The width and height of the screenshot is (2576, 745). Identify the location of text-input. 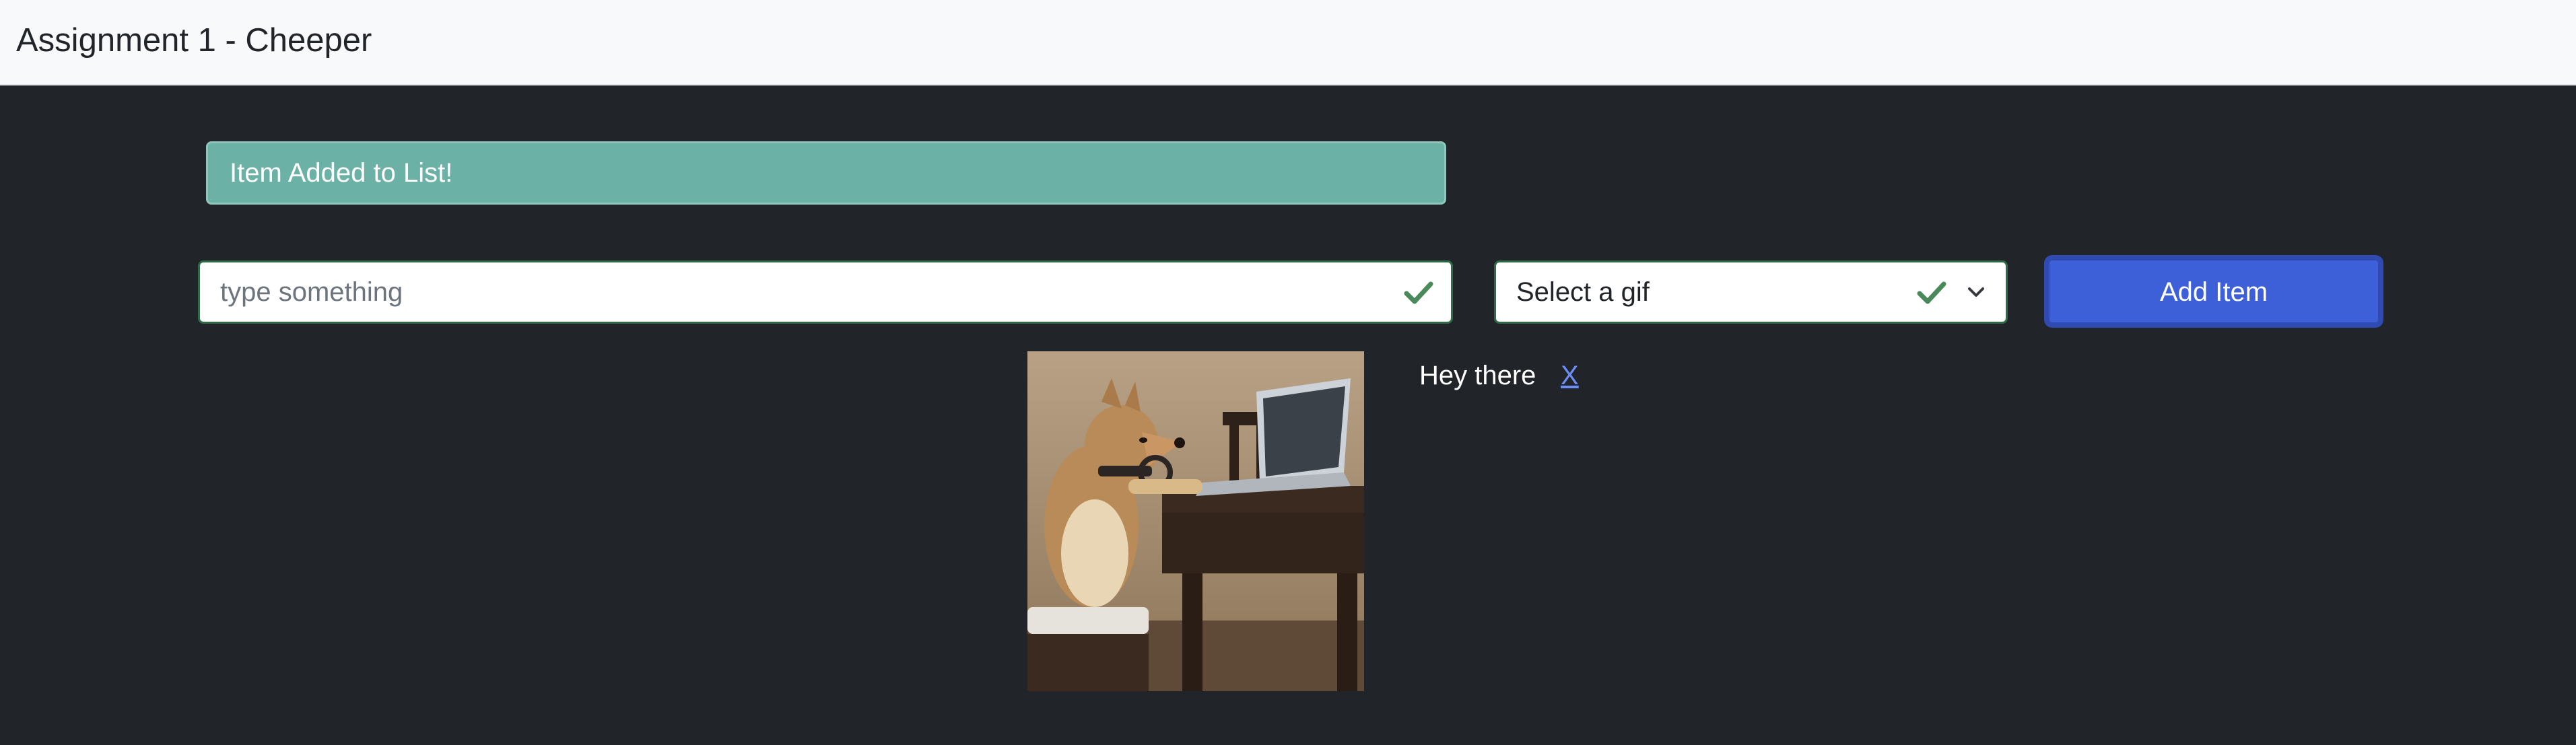
(825, 292).